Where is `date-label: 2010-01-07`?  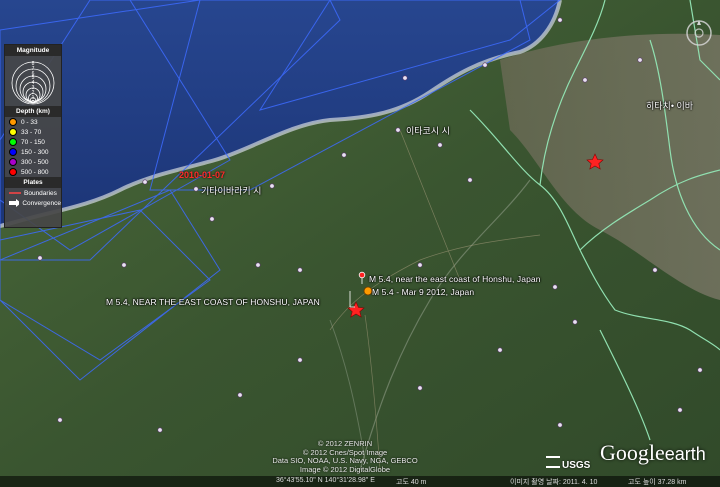
date-label: 2010-01-07 is located at coordinates (202, 175).